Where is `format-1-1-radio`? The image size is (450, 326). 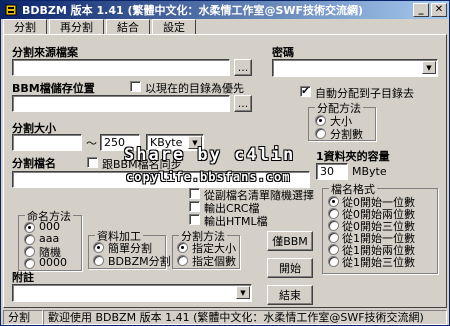
format-1-1-radio is located at coordinates (333, 237).